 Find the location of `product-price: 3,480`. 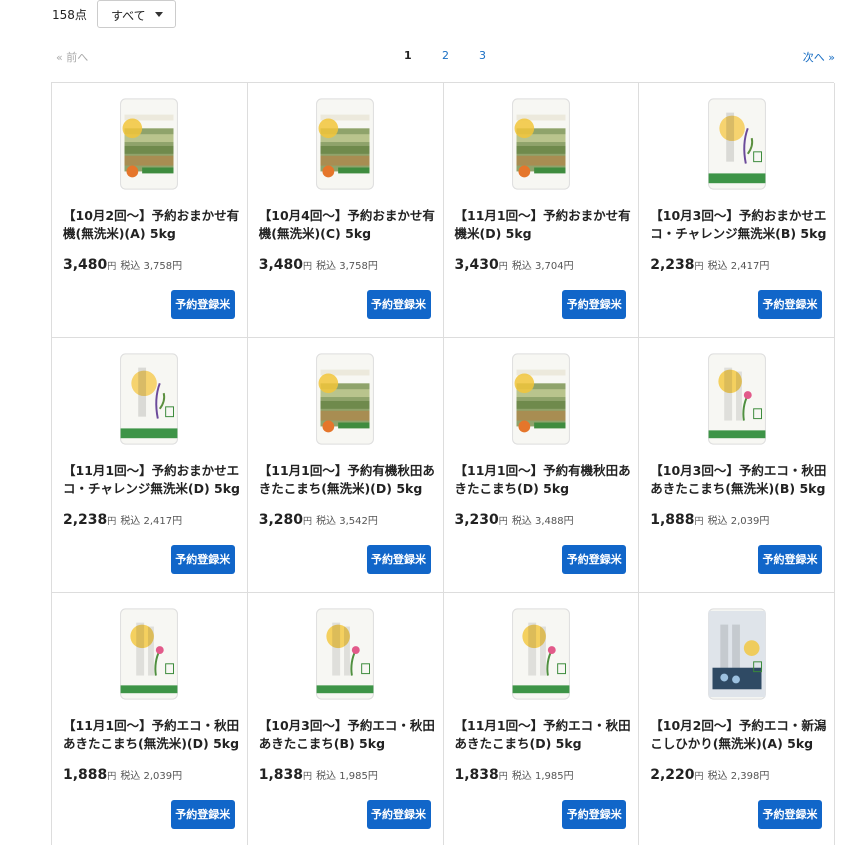

product-price: 3,480 is located at coordinates (85, 265).